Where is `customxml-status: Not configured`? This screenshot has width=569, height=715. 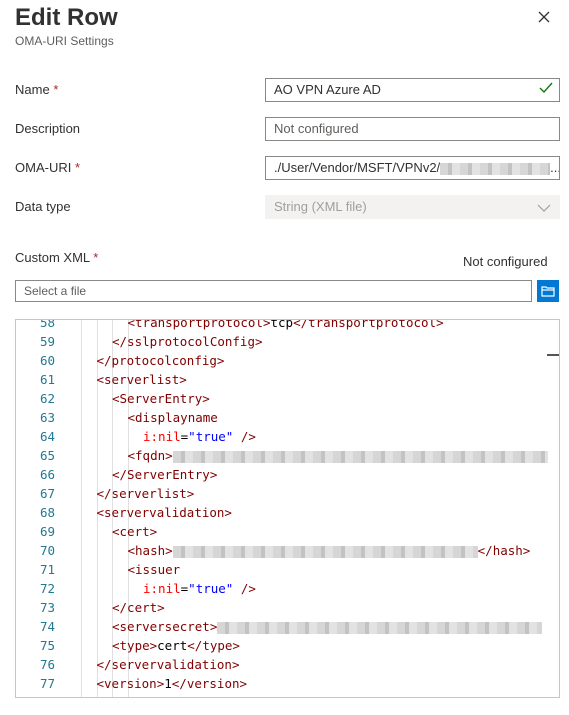
customxml-status: Not configured is located at coordinates (505, 261).